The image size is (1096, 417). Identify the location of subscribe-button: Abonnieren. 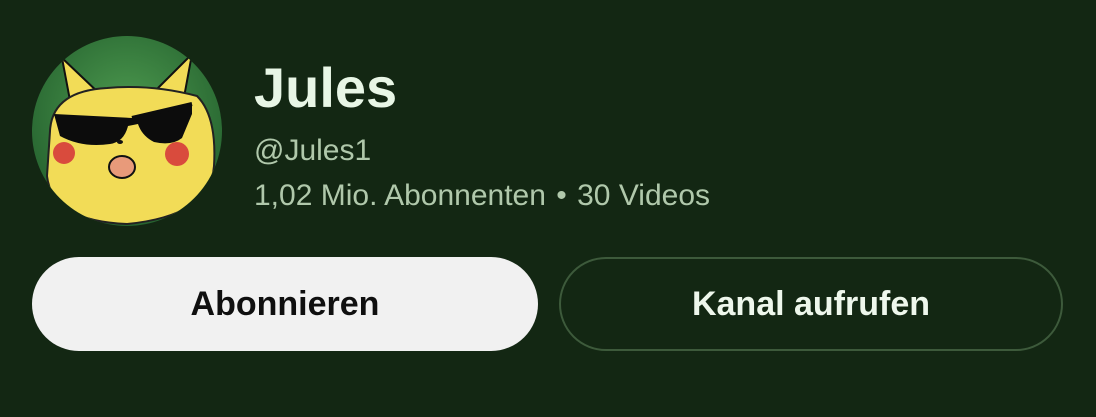
(285, 304).